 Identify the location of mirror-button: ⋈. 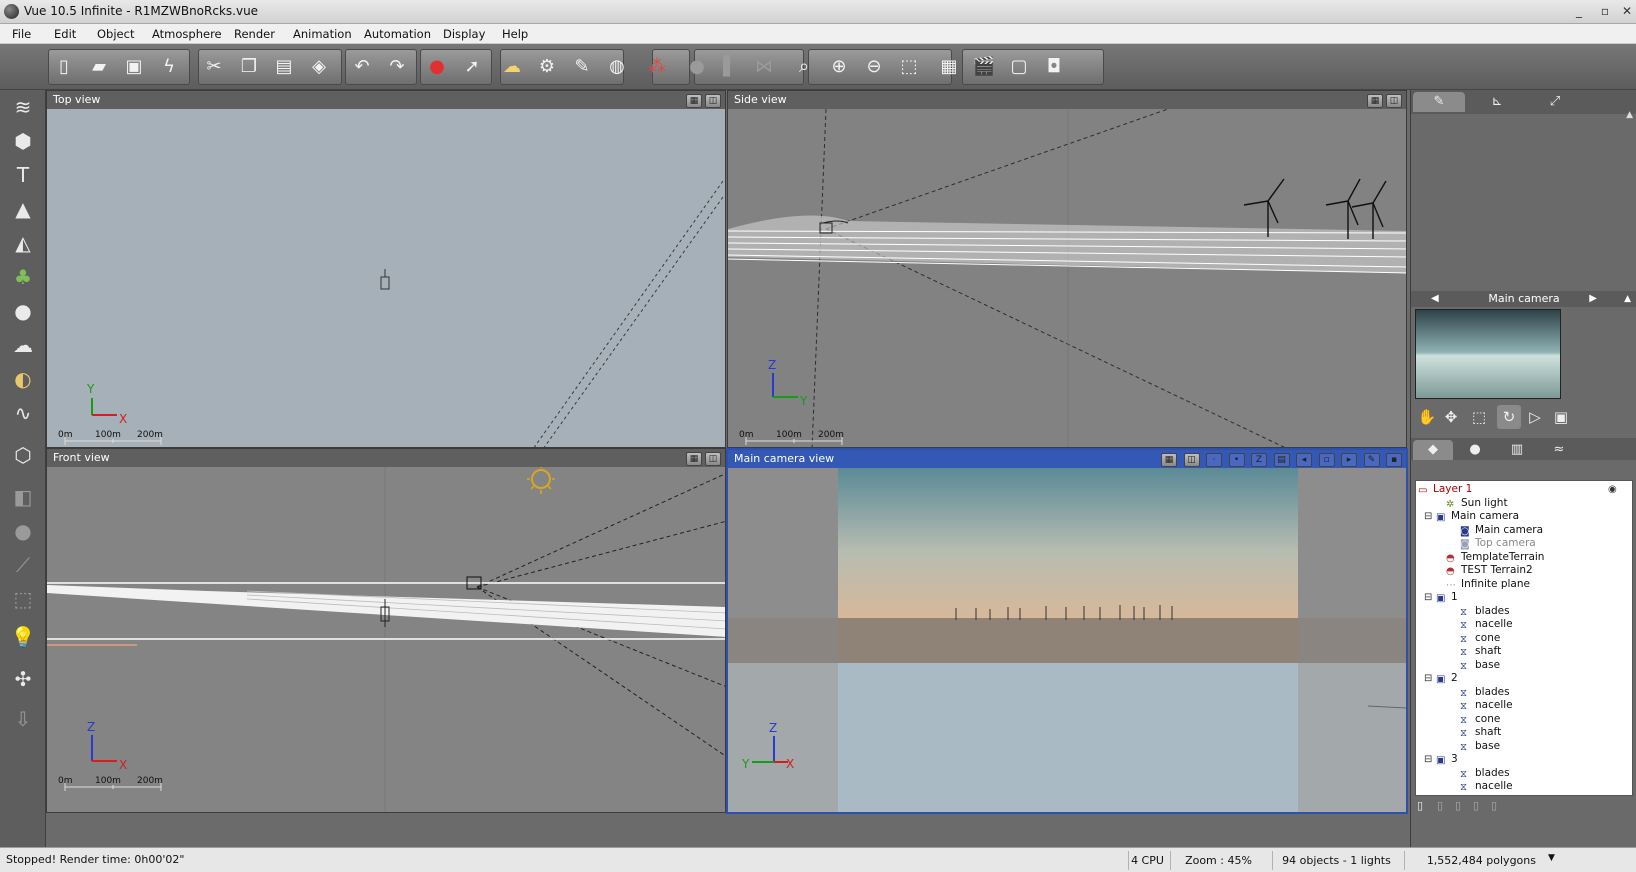
(764, 67).